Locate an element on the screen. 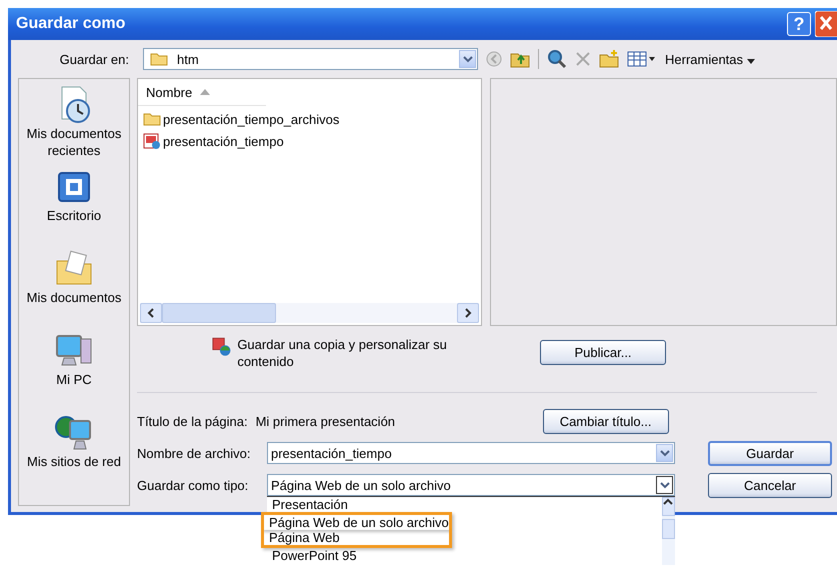 The width and height of the screenshot is (837, 572). publish-icon is located at coordinates (222, 347).